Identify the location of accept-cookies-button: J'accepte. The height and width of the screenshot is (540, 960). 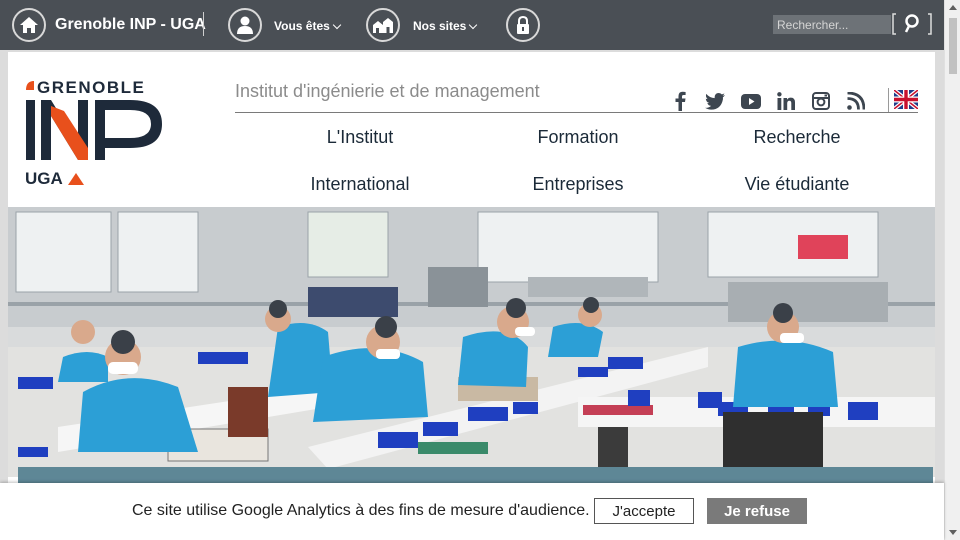
(644, 511).